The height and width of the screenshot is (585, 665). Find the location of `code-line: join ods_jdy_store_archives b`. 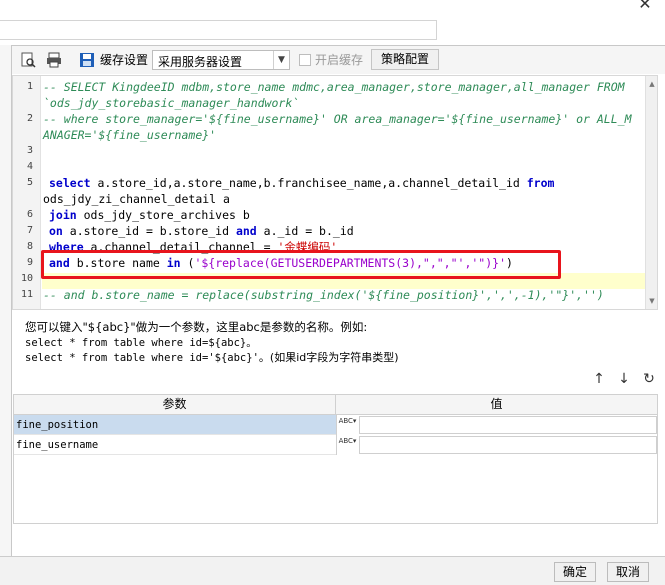

code-line: join ods_jdy_store_archives b is located at coordinates (149, 215).